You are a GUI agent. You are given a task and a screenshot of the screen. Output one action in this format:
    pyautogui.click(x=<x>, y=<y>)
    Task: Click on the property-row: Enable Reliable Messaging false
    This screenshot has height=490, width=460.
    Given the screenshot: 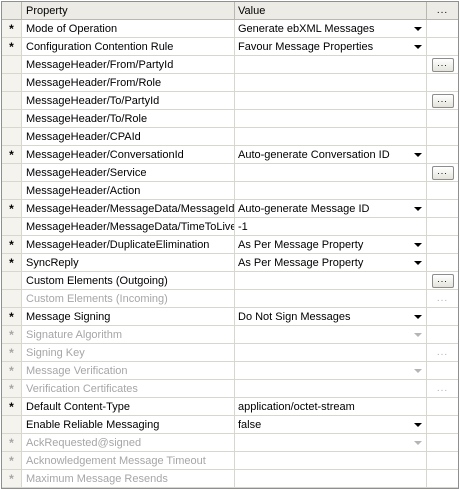 What is the action you would take?
    pyautogui.click(x=230, y=425)
    